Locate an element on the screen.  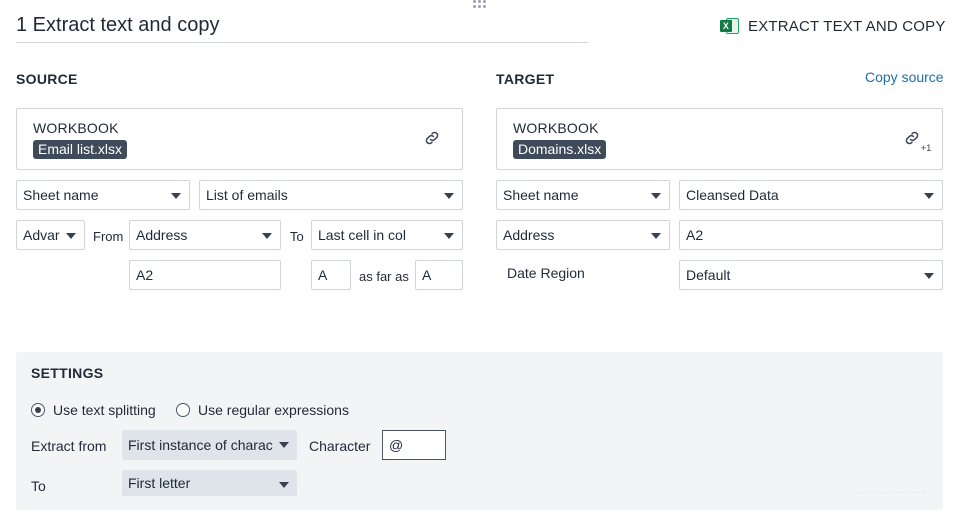
source-to-mode-value: Last cell in col is located at coordinates (362, 235).